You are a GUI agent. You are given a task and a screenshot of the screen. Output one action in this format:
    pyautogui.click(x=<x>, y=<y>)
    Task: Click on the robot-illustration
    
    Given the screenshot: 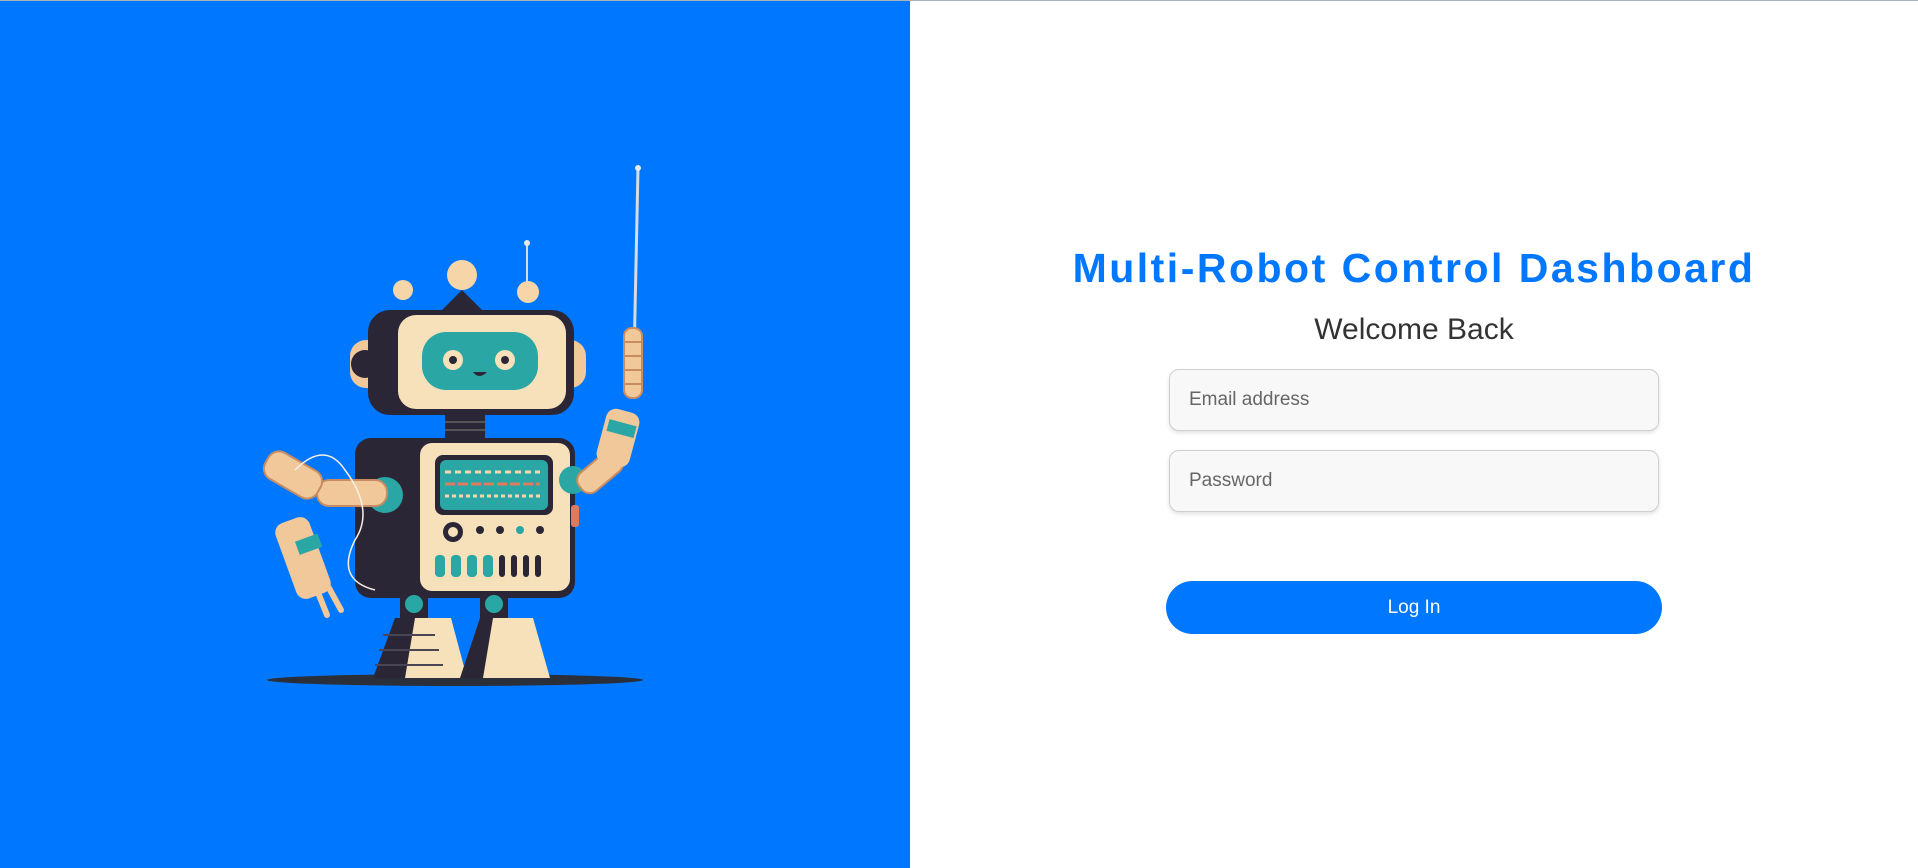 What is the action you would take?
    pyautogui.click(x=452, y=425)
    